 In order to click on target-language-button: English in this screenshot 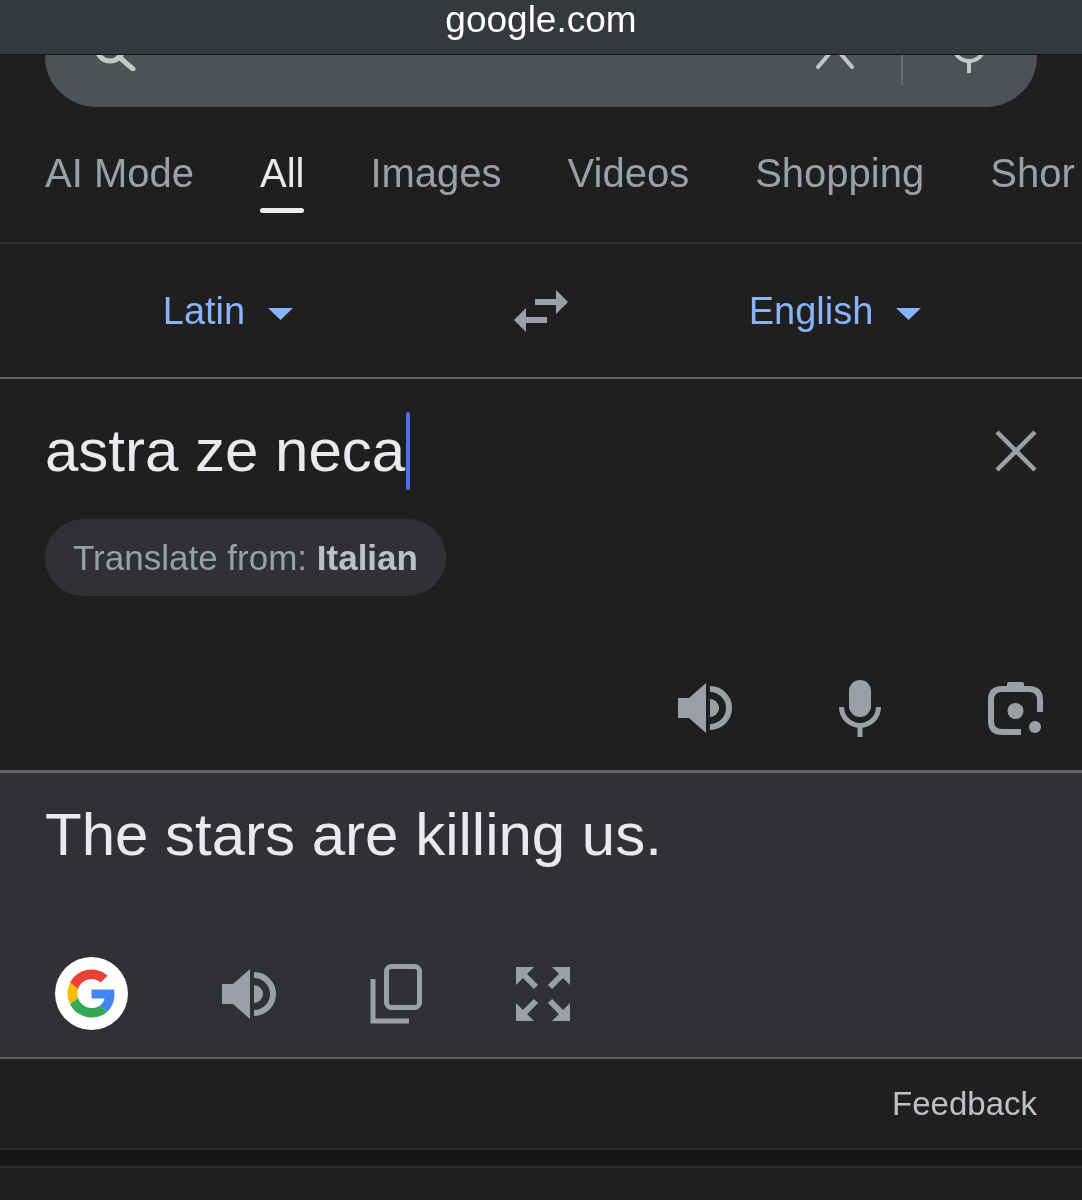, I will do `click(835, 310)`.